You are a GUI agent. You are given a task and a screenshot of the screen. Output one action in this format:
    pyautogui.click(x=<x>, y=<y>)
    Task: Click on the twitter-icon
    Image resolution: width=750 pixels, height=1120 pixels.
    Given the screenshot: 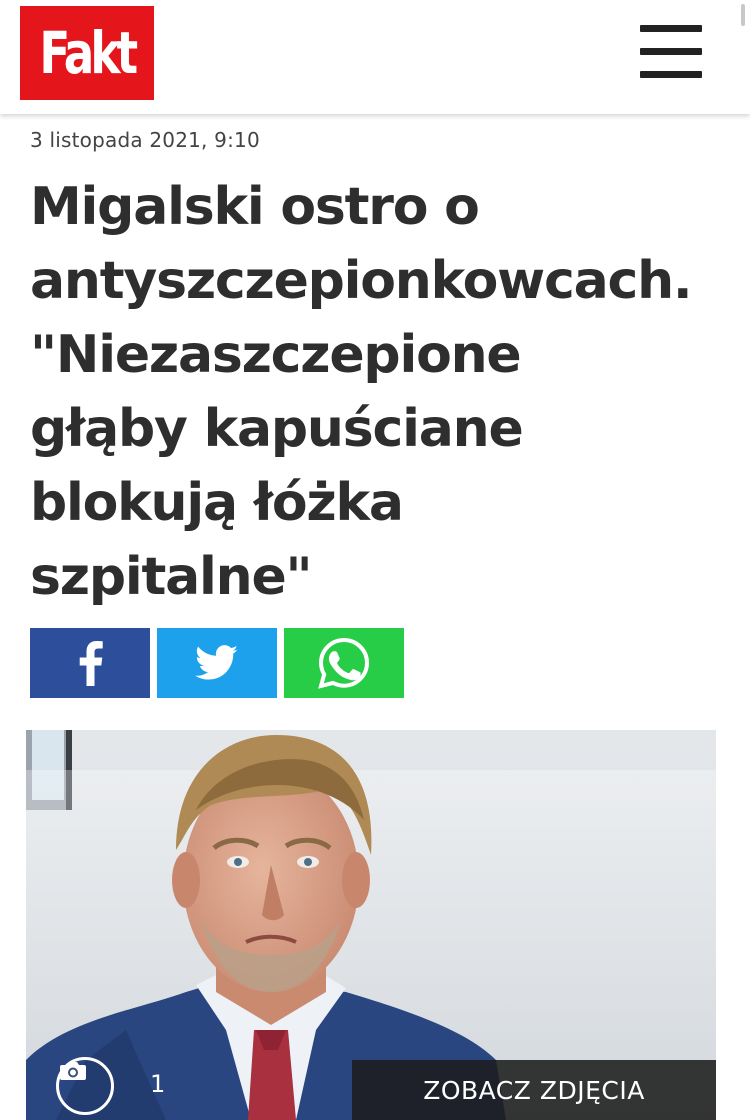 What is the action you would take?
    pyautogui.click(x=216, y=662)
    